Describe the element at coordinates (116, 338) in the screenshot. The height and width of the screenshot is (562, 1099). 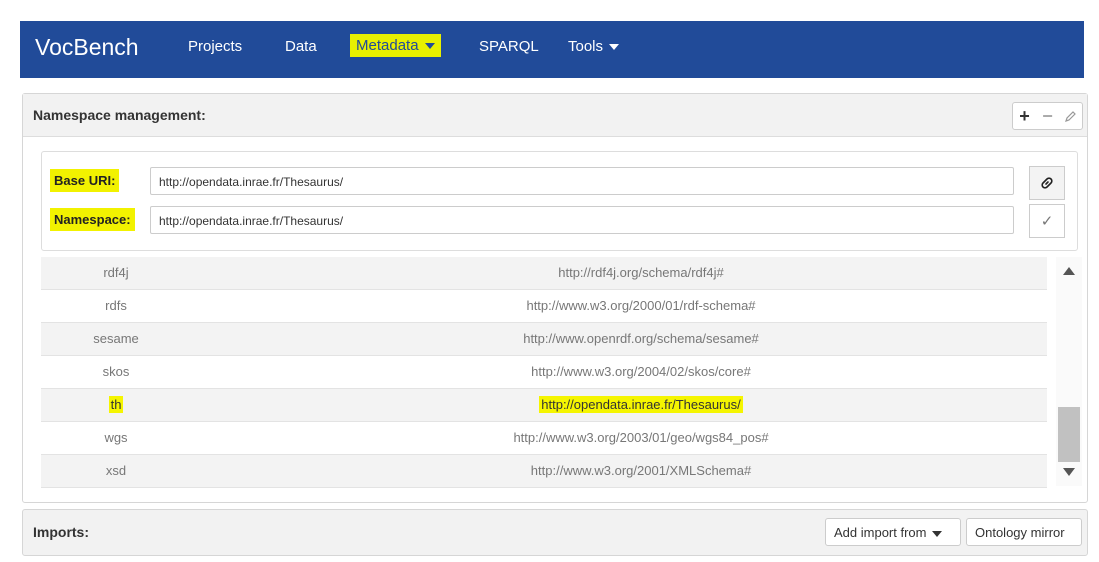
I see `row-prefix: sesame` at that location.